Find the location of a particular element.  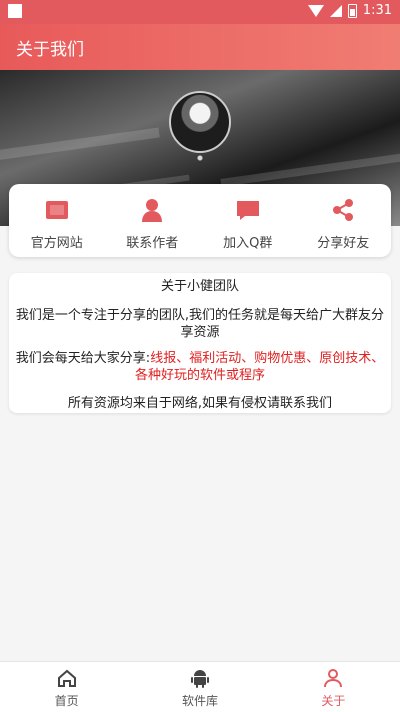

action-label: 分享好友 is located at coordinates (343, 243).